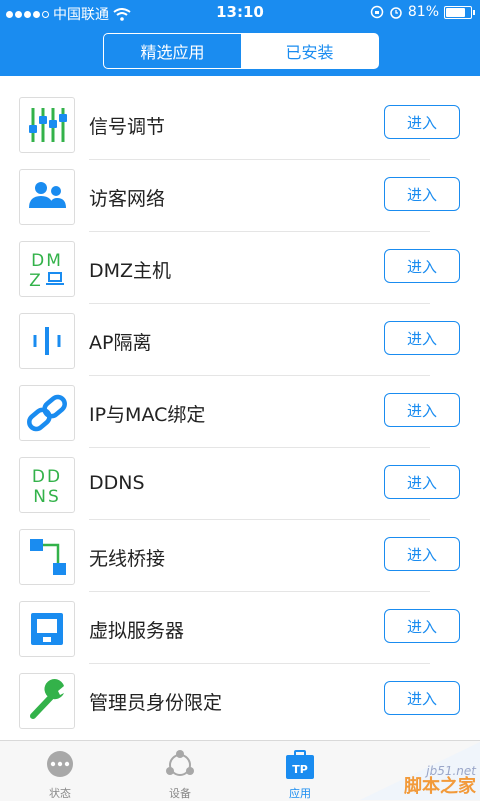 The width and height of the screenshot is (480, 801). What do you see at coordinates (130, 271) in the screenshot?
I see `app-name: DMZ主机` at bounding box center [130, 271].